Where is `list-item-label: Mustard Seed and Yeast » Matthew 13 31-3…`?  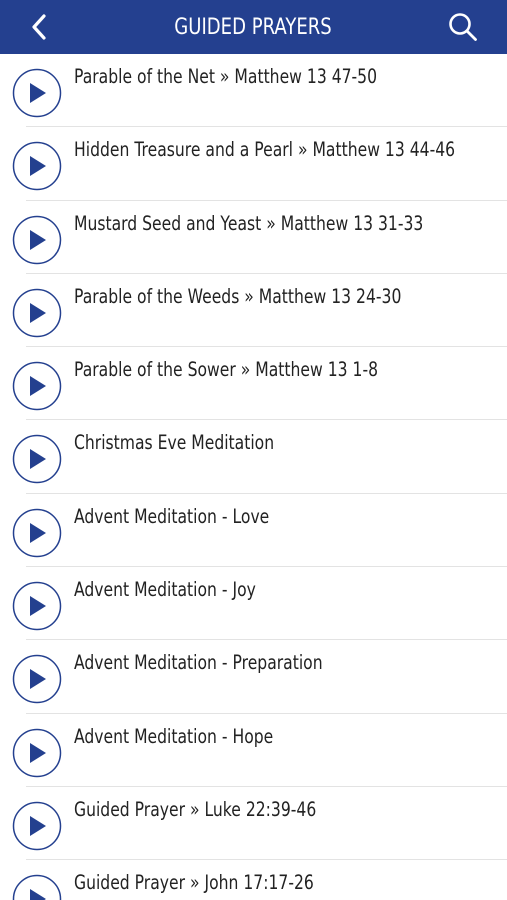
list-item-label: Mustard Seed and Yeast » Matthew 13 31-3… is located at coordinates (249, 223).